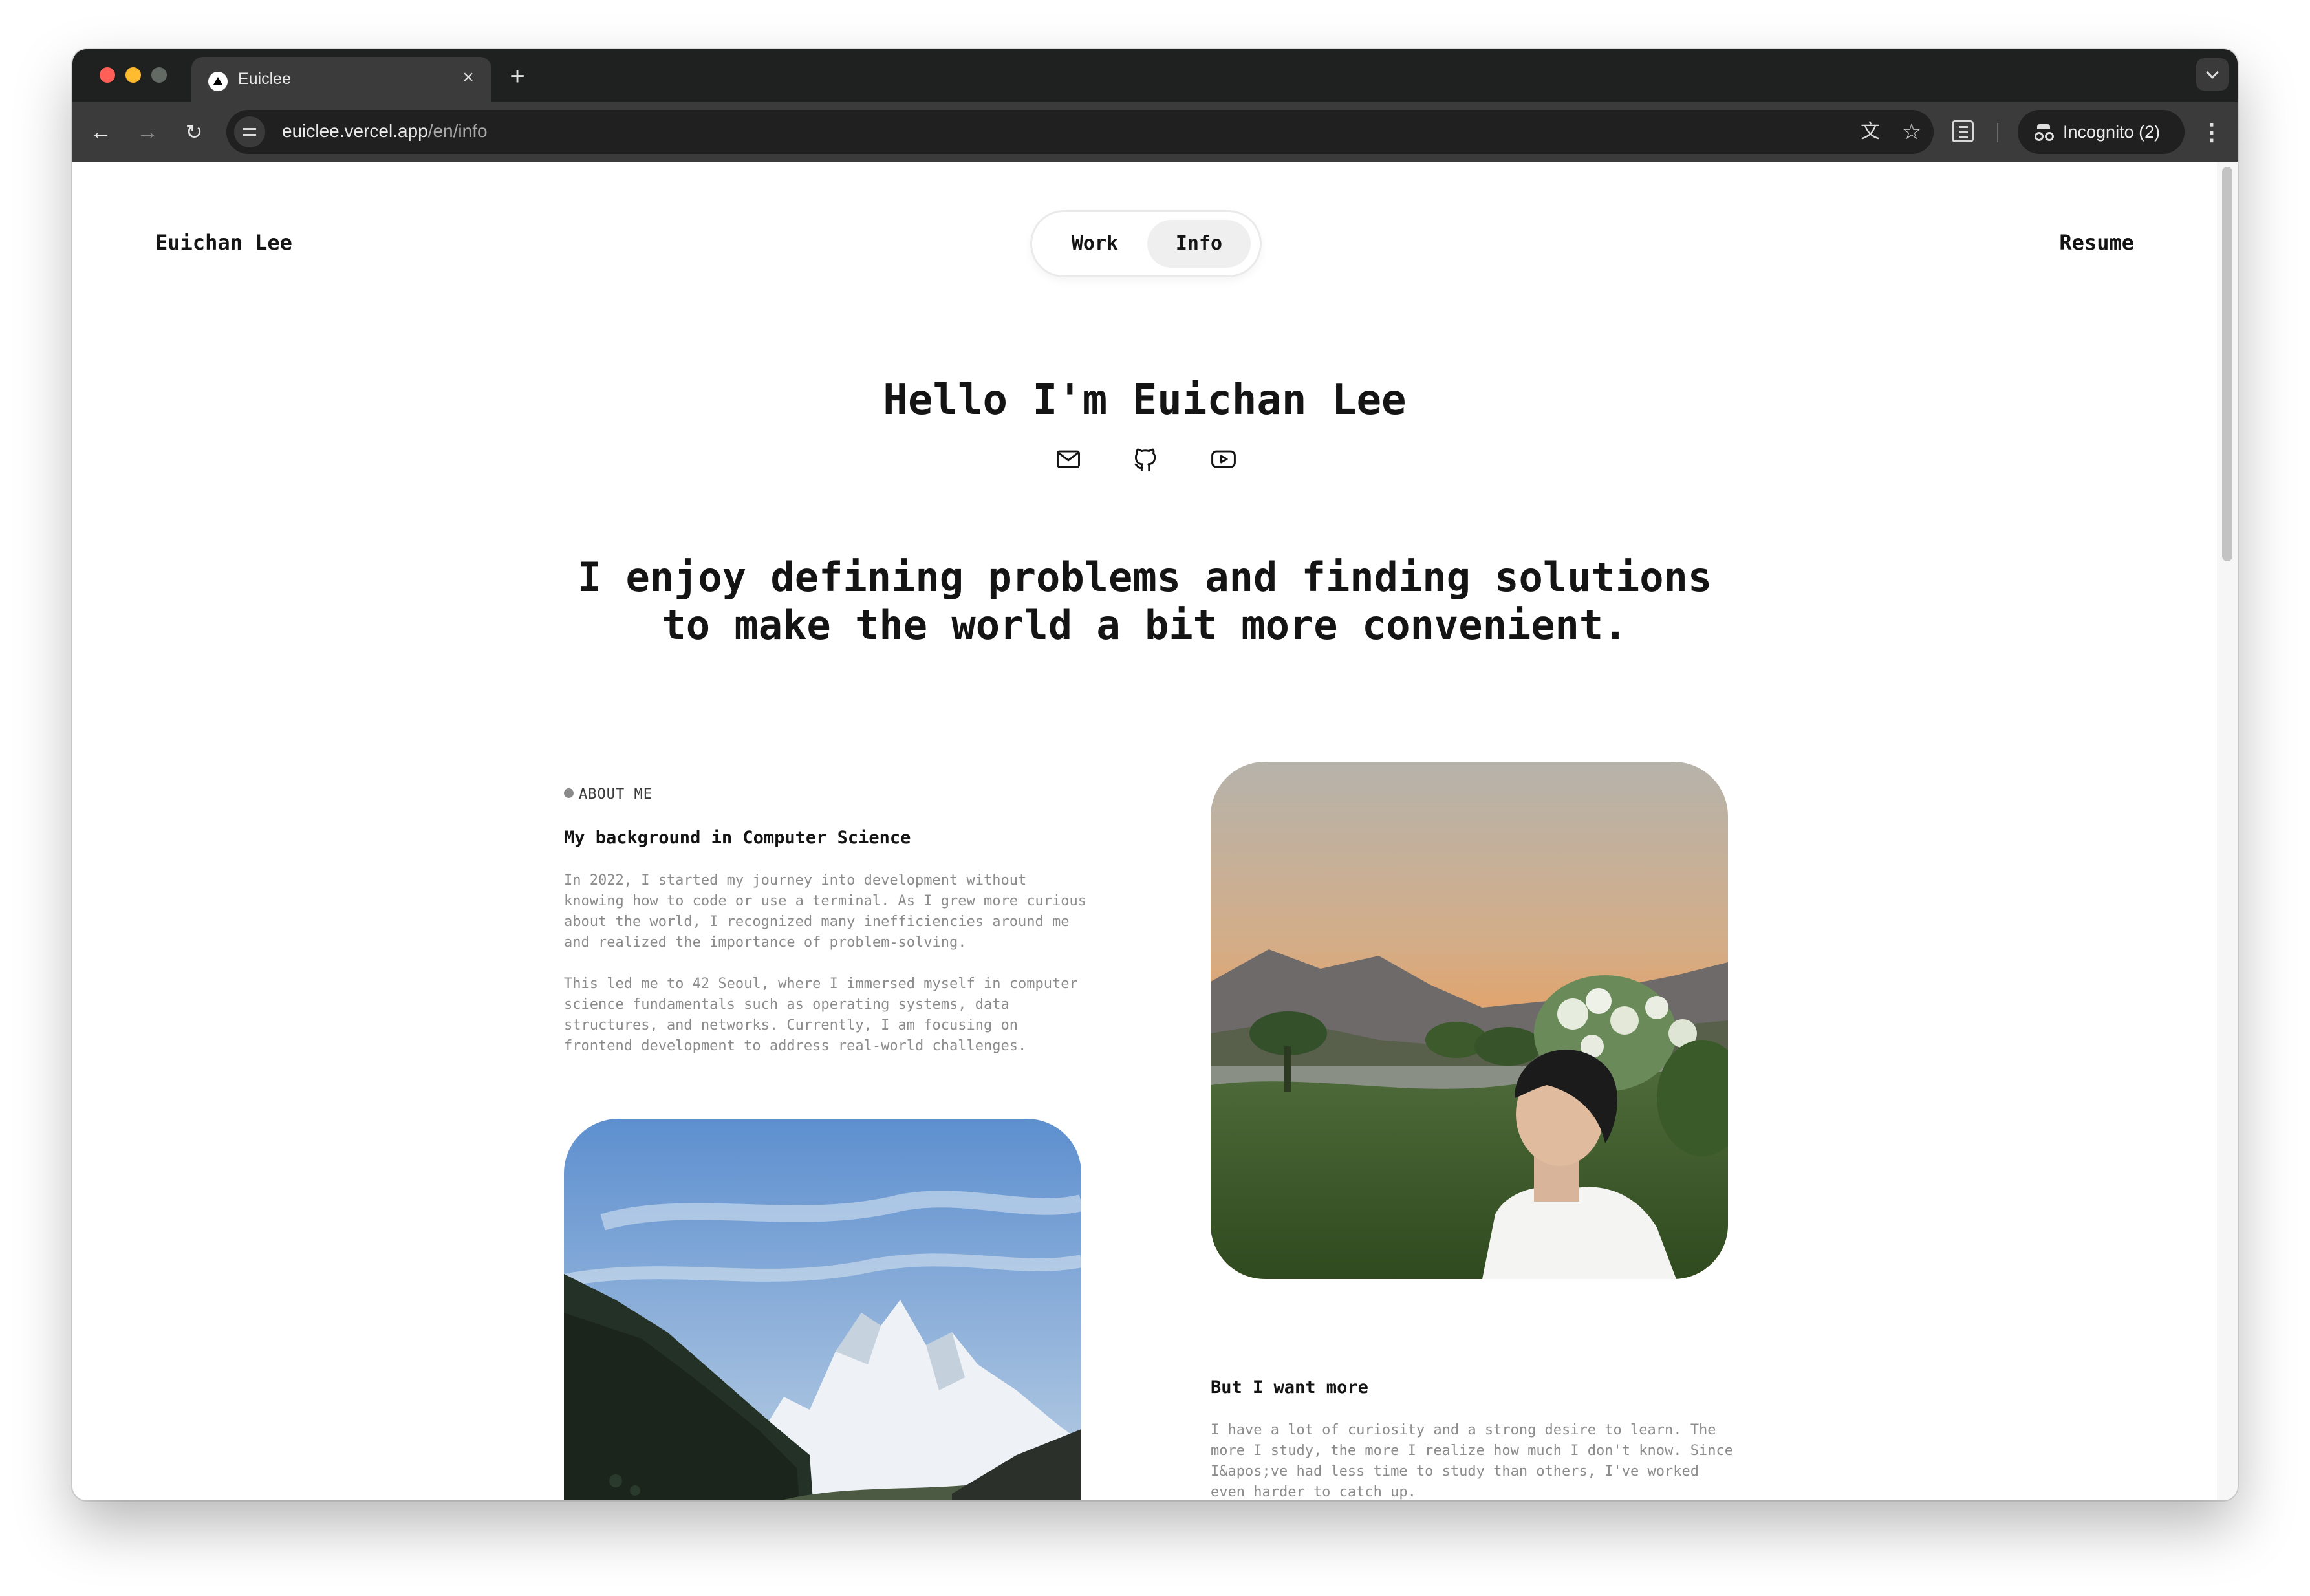 This screenshot has width=2310, height=1596. I want to click on more-menu-icon: ⋮, so click(2211, 131).